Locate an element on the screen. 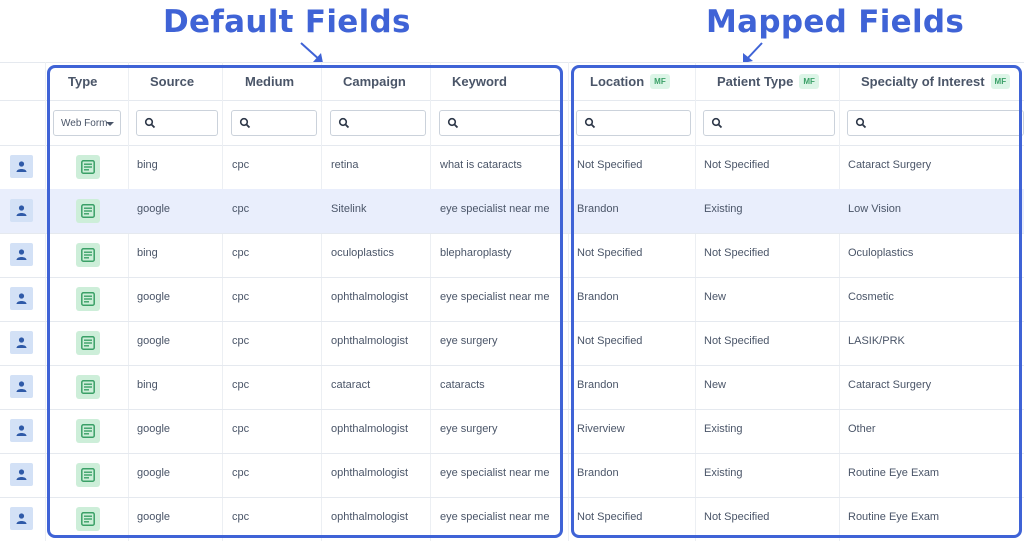  specialty-filter-input is located at coordinates (935, 123).